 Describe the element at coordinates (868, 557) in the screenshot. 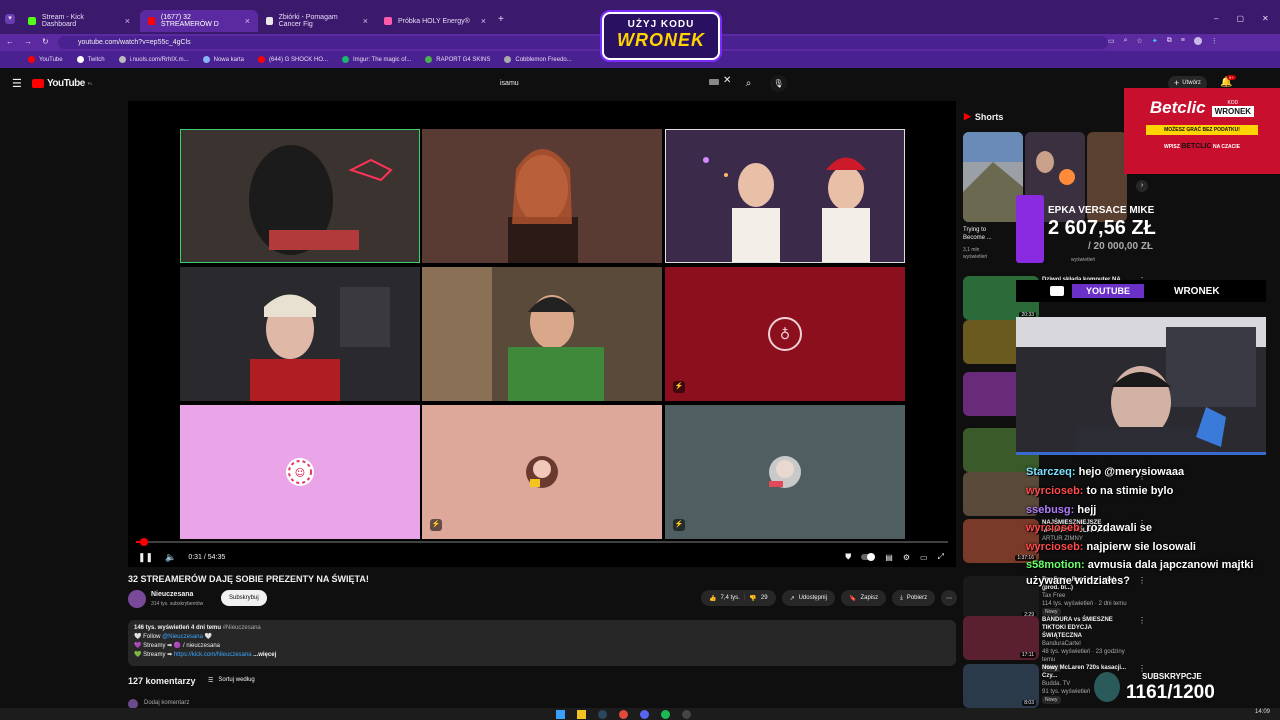

I see `autoplay-toggle` at that location.